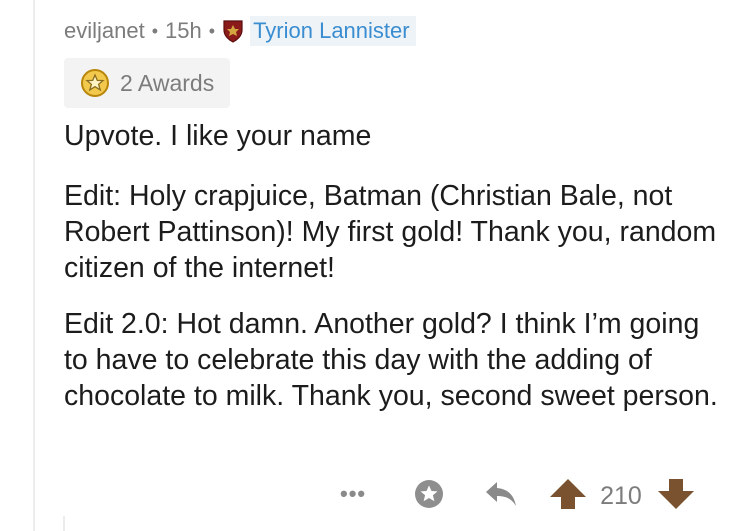 The height and width of the screenshot is (531, 743). I want to click on lannister-shield-icon, so click(233, 31).